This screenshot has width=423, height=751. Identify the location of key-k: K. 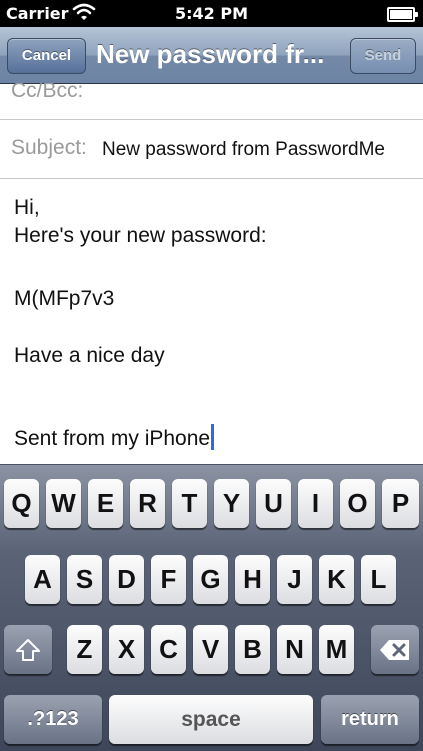
(336, 579).